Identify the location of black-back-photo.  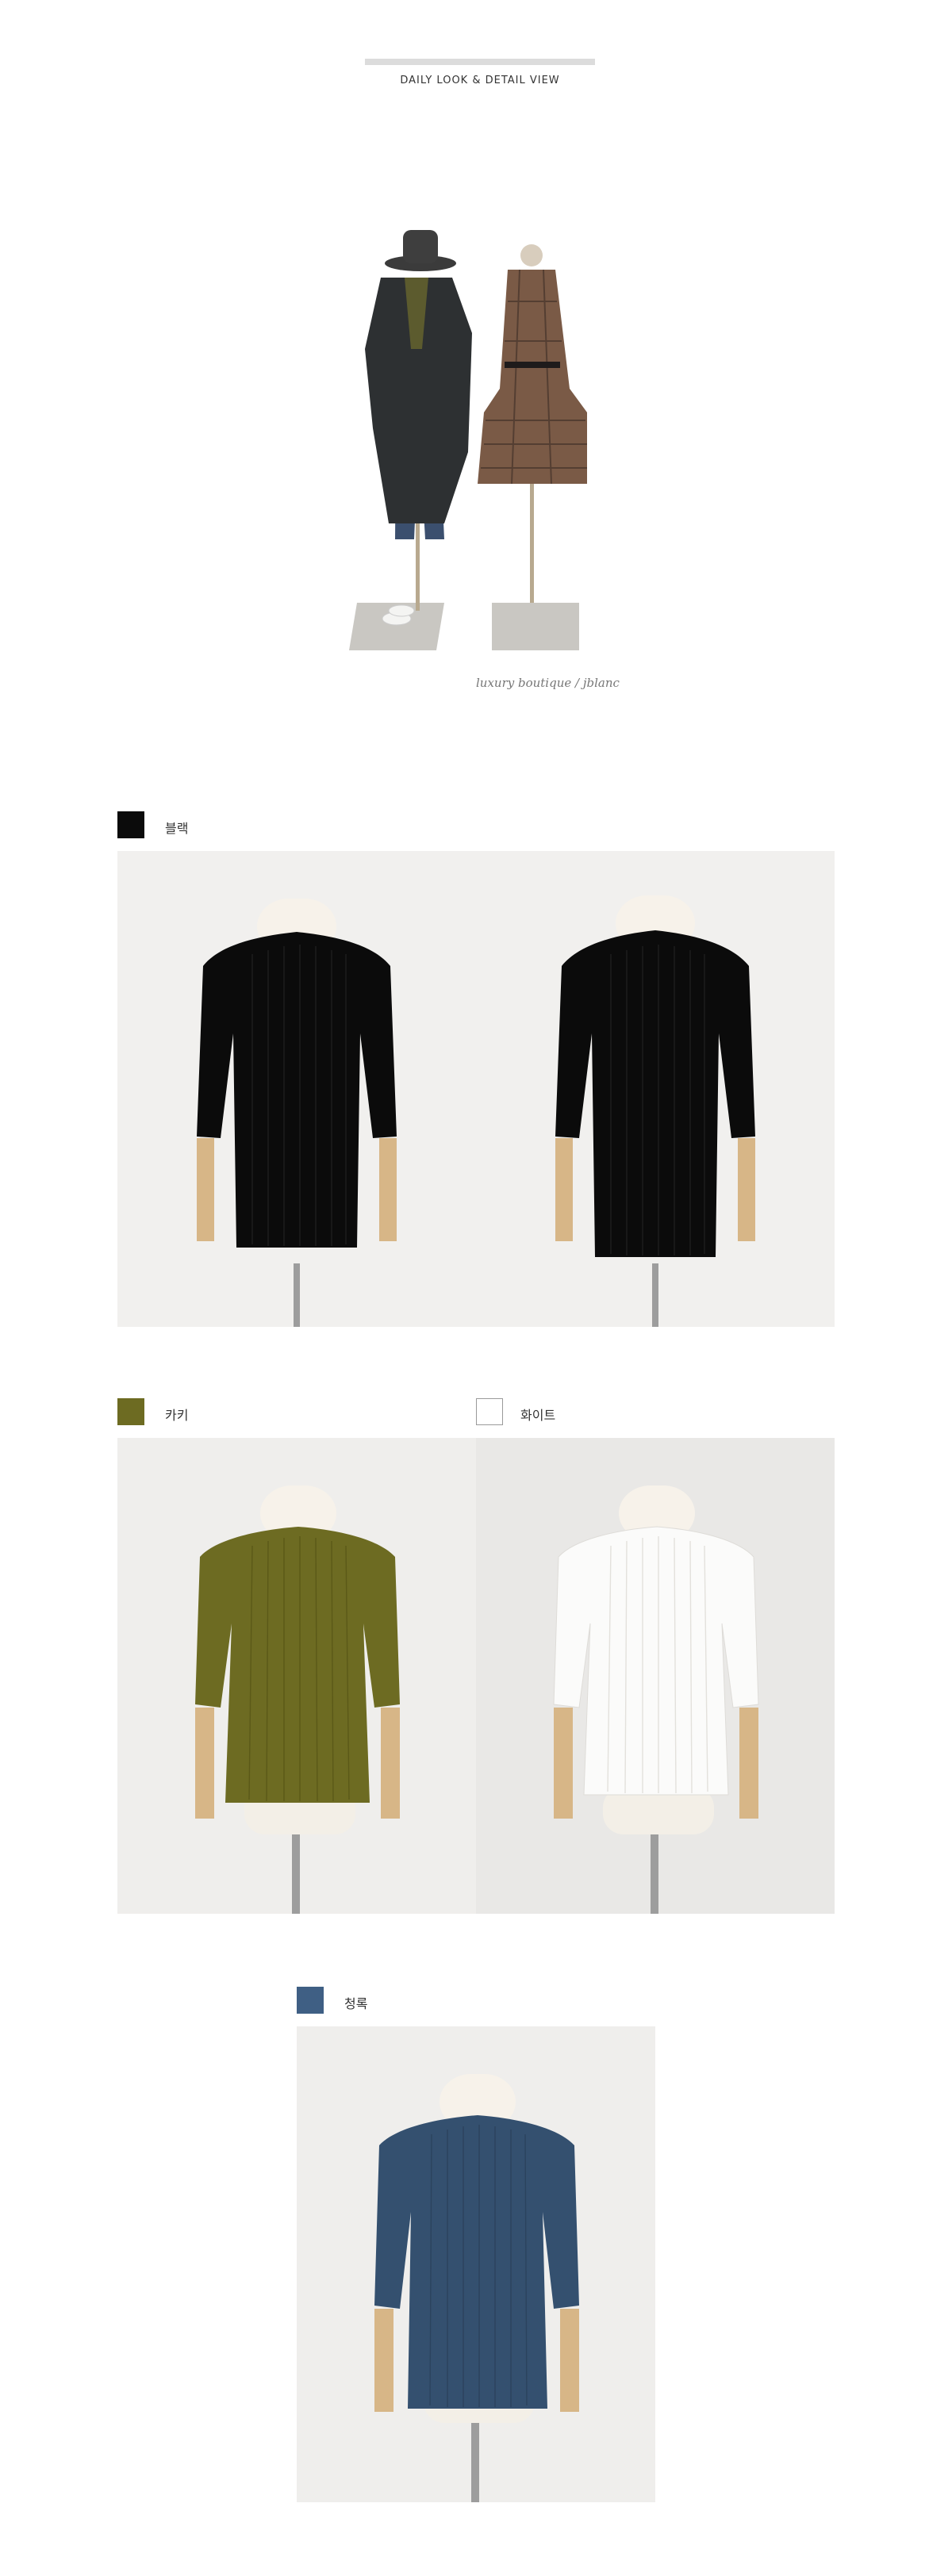
(655, 1089).